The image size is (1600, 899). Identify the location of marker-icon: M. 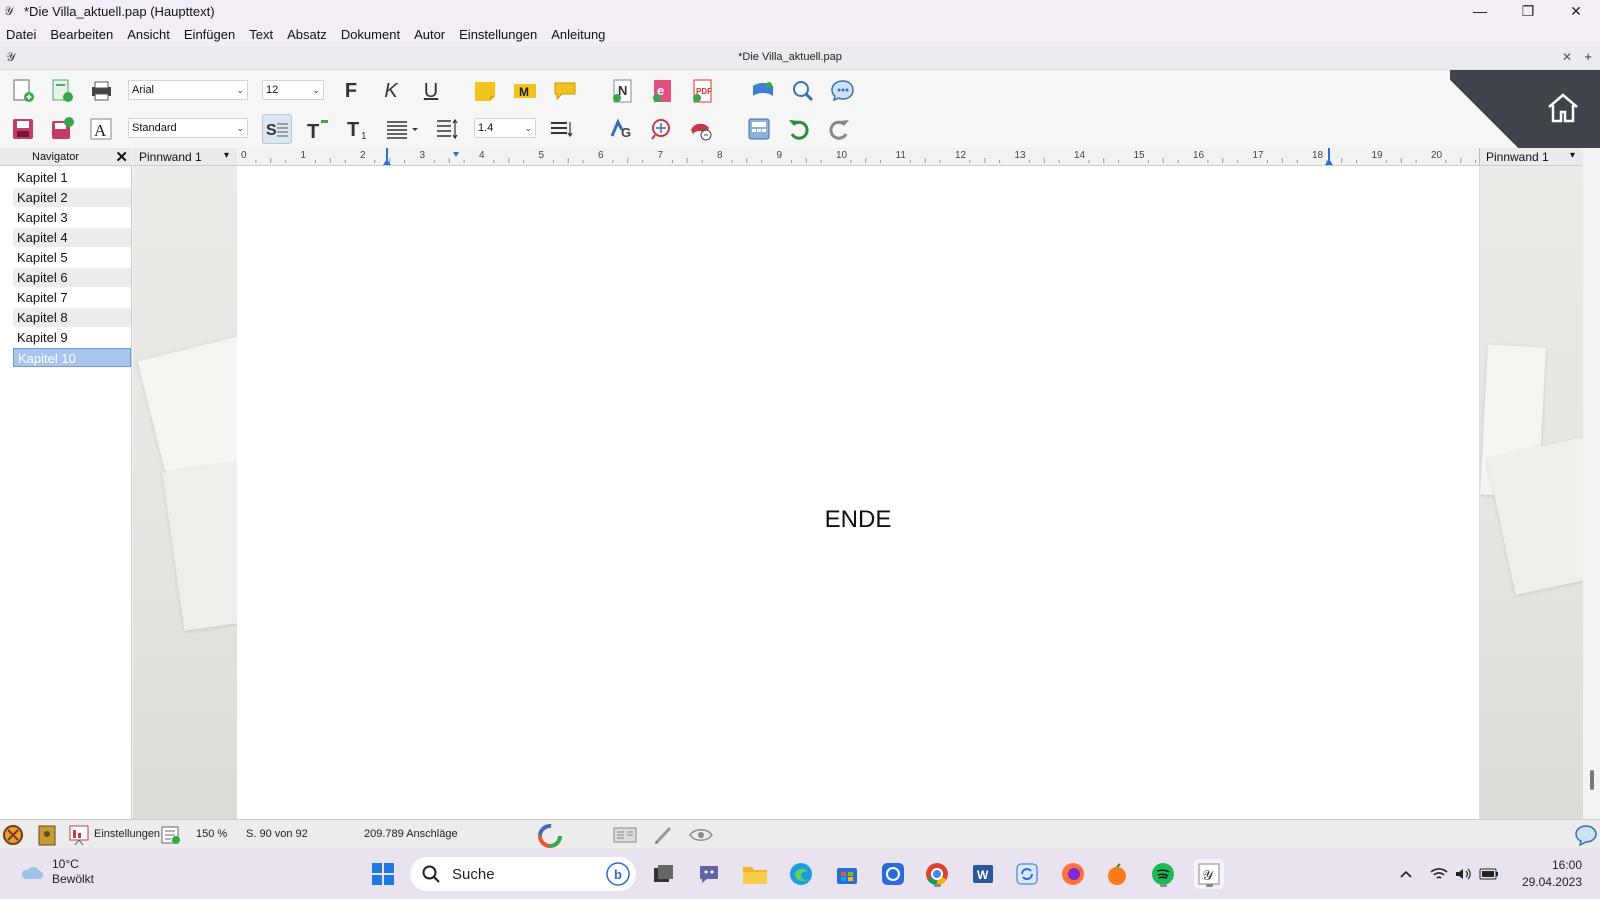
(525, 91).